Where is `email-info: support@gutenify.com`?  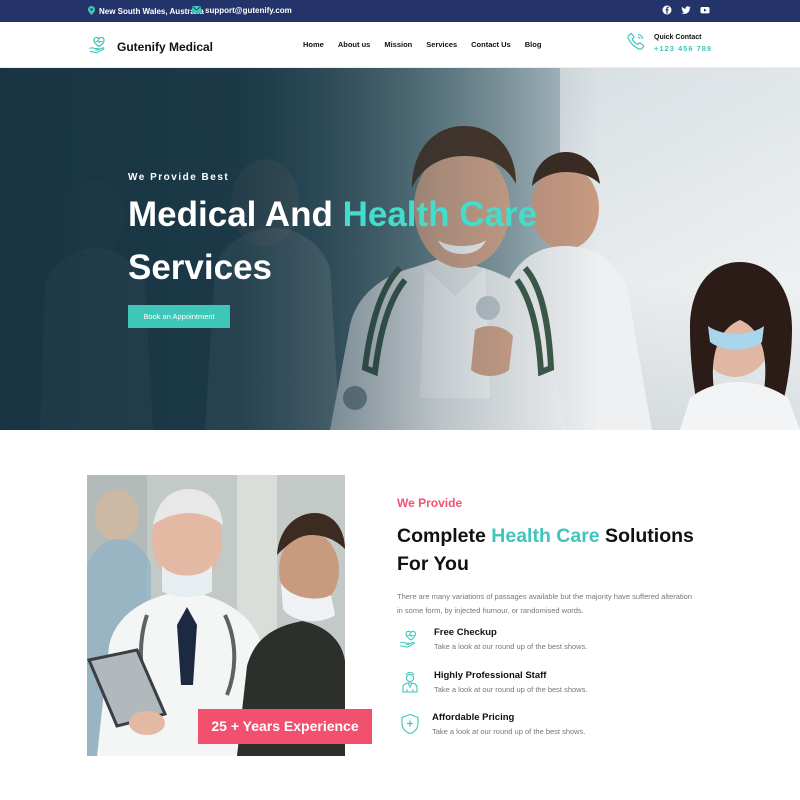
email-info: support@gutenify.com is located at coordinates (242, 10).